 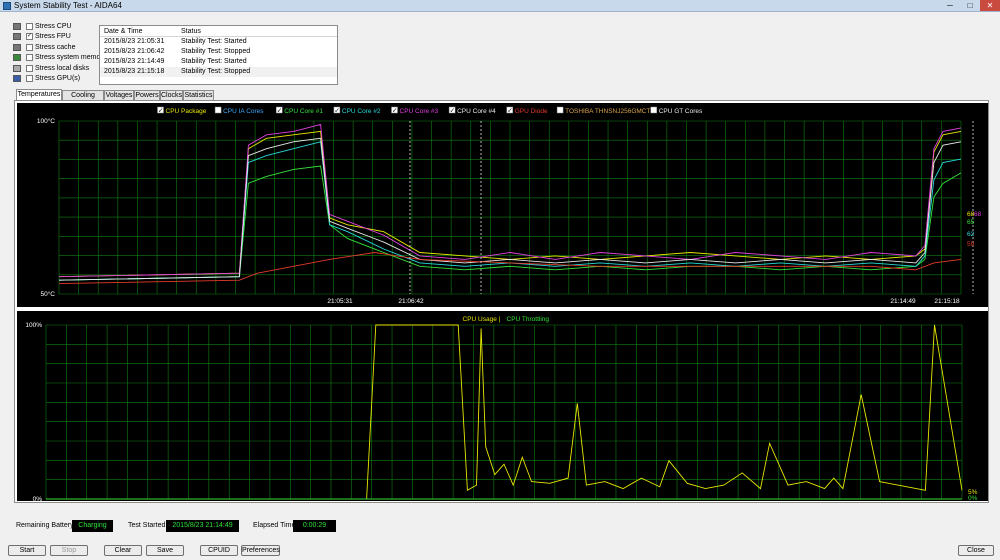 I want to click on stress-disks-checkbox, so click(x=29, y=68).